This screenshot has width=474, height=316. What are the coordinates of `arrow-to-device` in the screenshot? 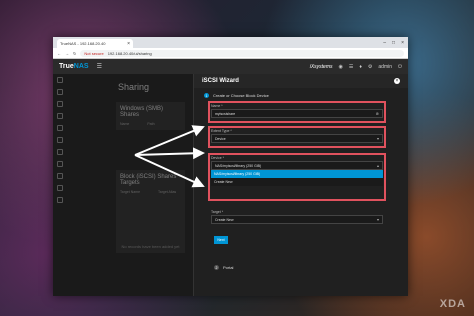 It's located at (169, 171).